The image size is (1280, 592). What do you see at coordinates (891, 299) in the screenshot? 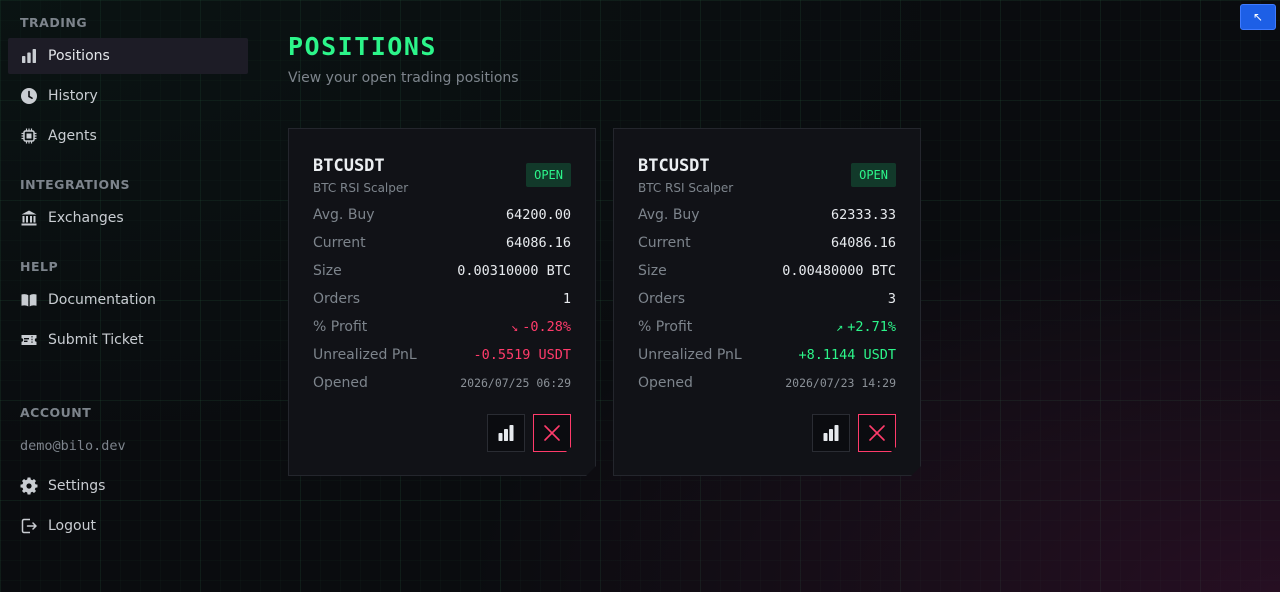
I see `orders-value: 3` at bounding box center [891, 299].